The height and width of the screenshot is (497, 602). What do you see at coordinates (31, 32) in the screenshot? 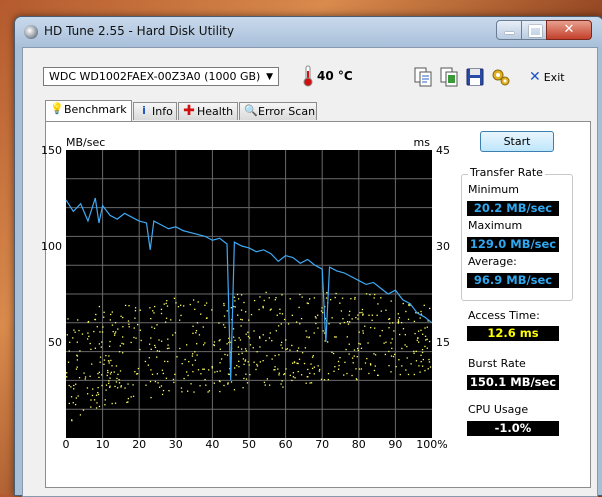
I see `app-icon` at bounding box center [31, 32].